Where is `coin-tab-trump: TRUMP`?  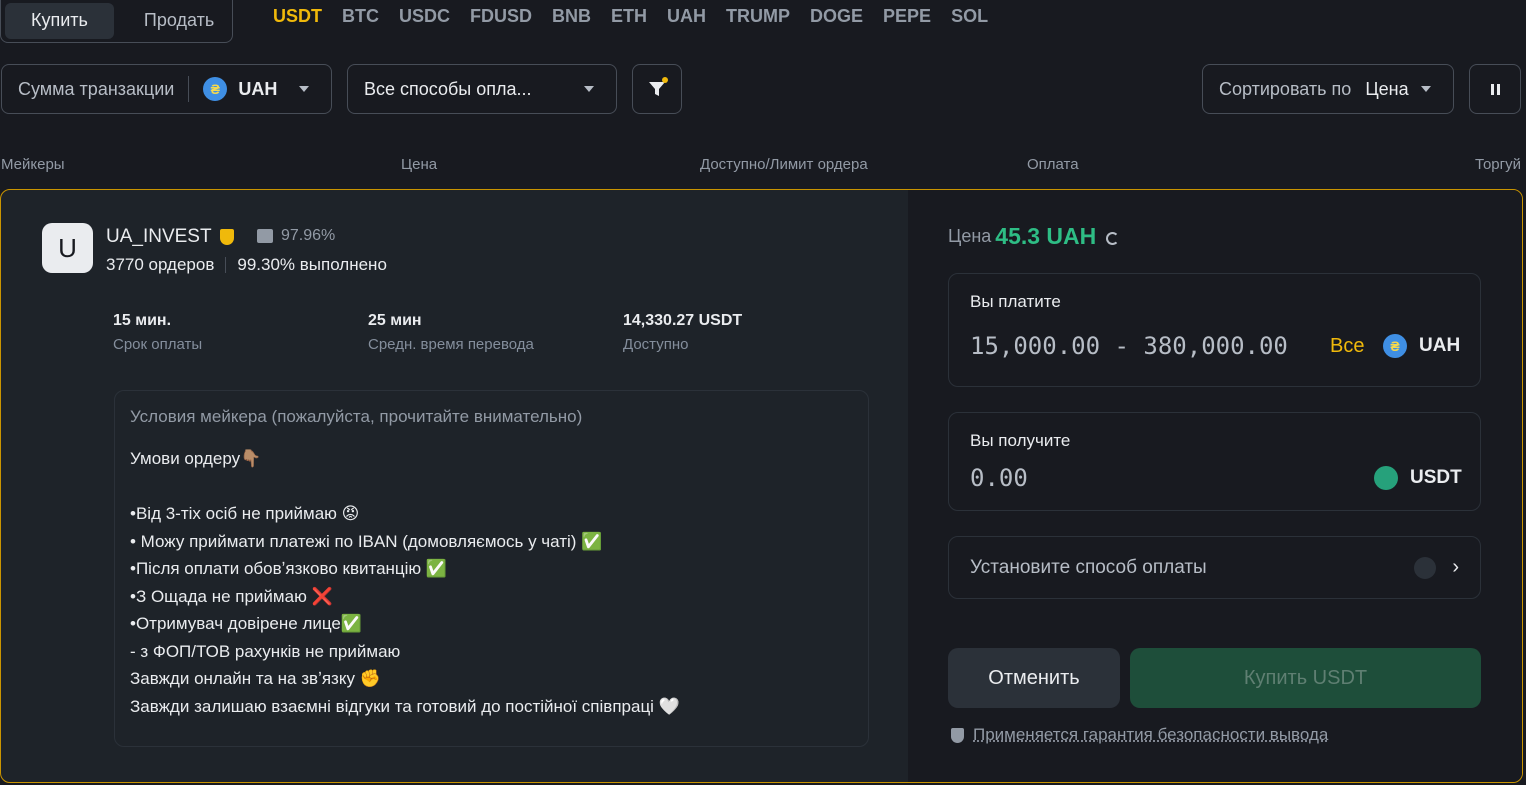
coin-tab-trump: TRUMP is located at coordinates (758, 16).